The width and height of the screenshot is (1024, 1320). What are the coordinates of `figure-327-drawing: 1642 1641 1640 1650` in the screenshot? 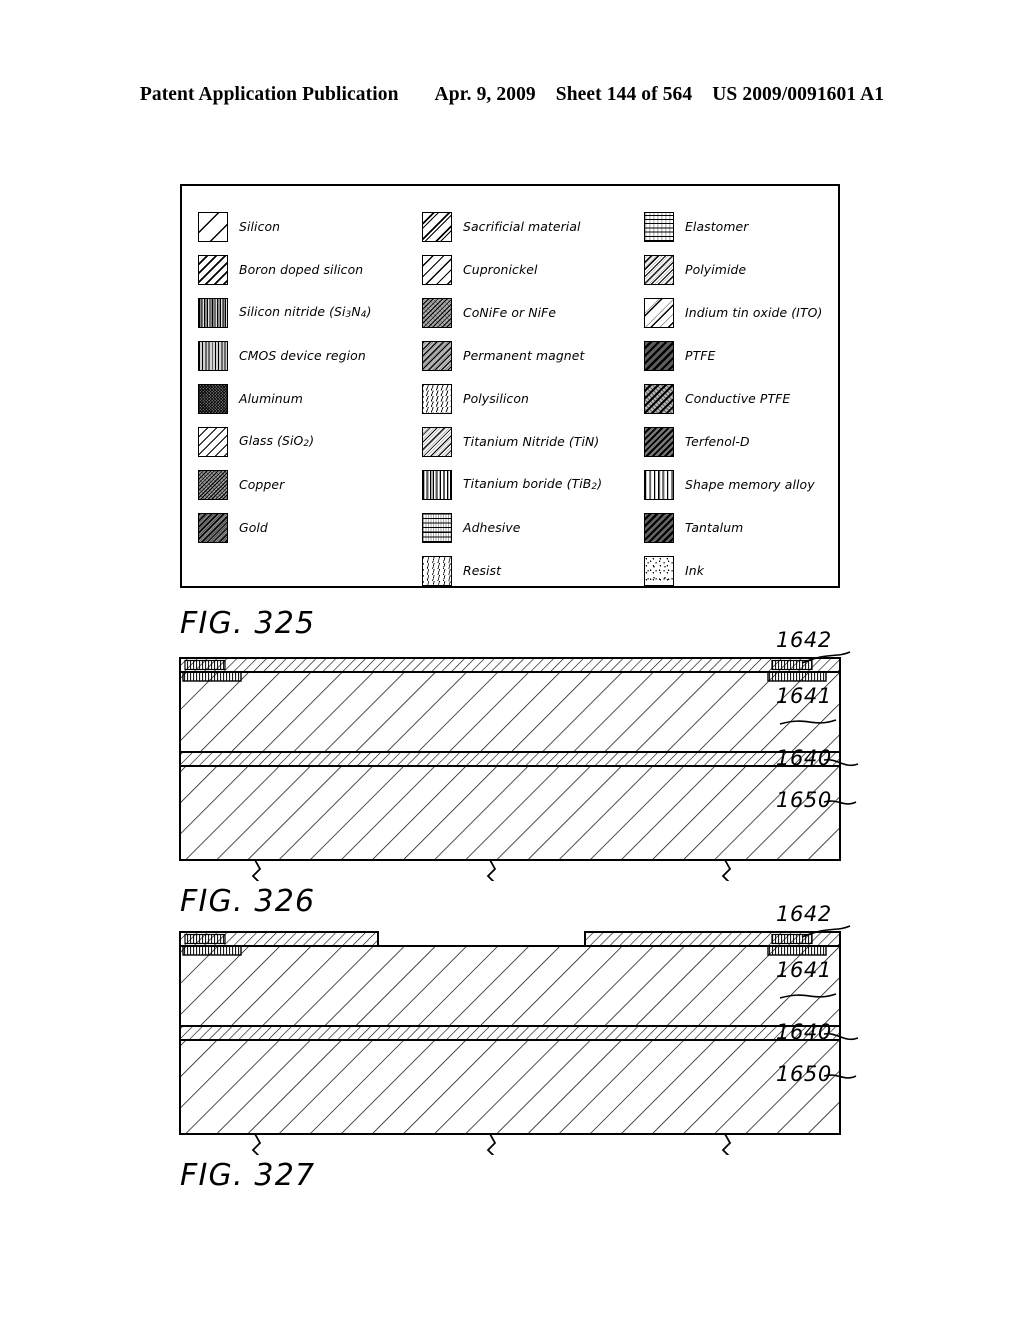 It's located at (520, 1028).